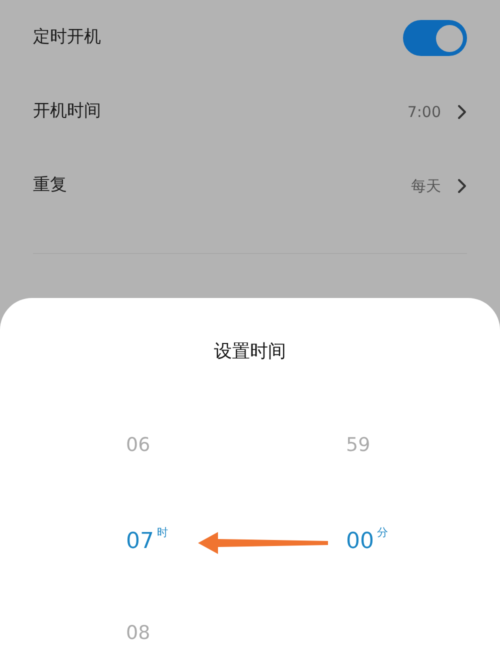 This screenshot has width=500, height=666. What do you see at coordinates (358, 445) in the screenshot?
I see `picker-value: 59` at bounding box center [358, 445].